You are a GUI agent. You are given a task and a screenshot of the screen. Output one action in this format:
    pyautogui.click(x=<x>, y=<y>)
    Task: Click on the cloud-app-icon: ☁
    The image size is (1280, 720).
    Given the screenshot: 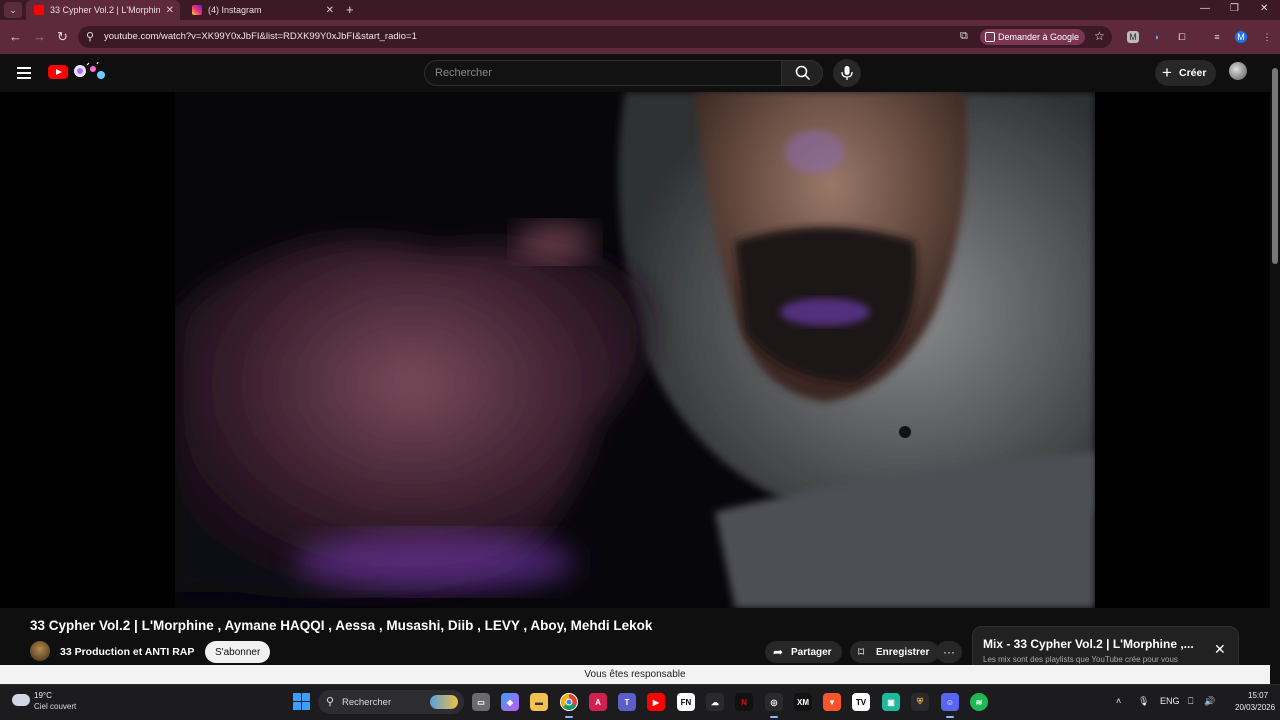 What is the action you would take?
    pyautogui.click(x=715, y=702)
    